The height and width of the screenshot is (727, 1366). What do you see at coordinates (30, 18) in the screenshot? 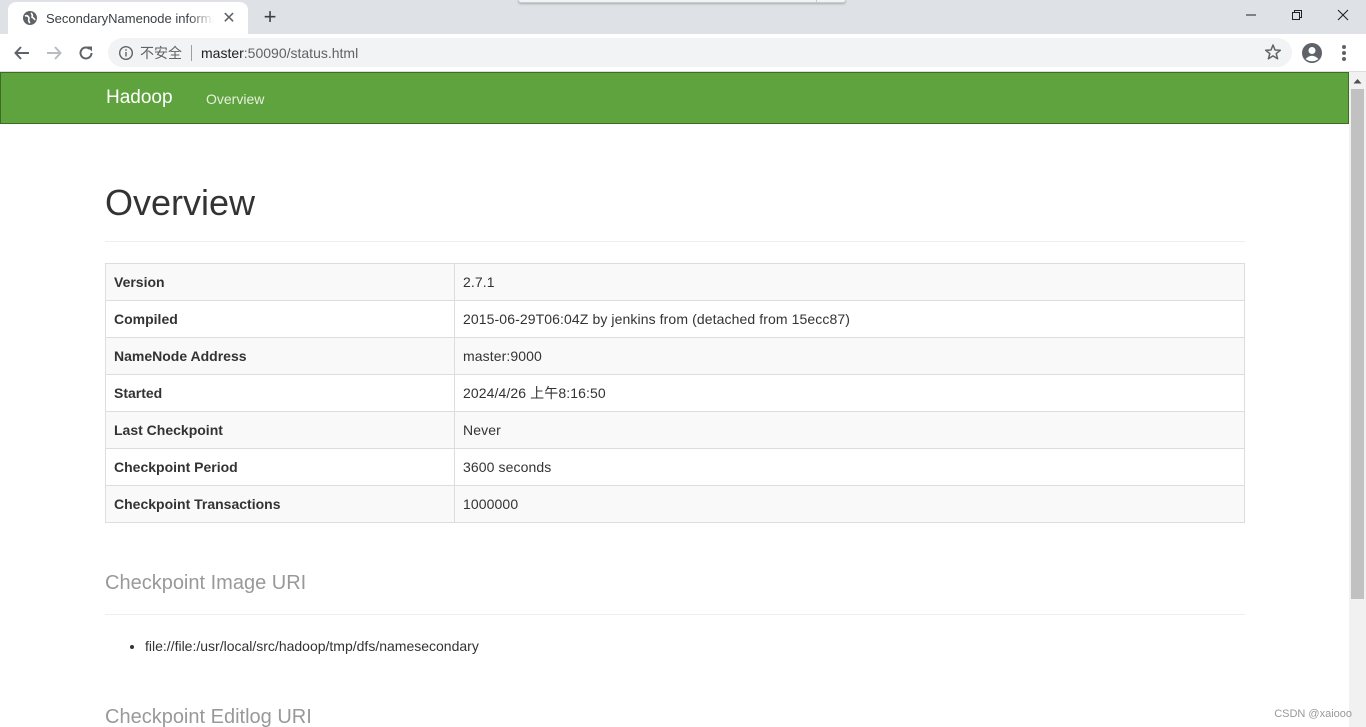
I see `globe-icon` at bounding box center [30, 18].